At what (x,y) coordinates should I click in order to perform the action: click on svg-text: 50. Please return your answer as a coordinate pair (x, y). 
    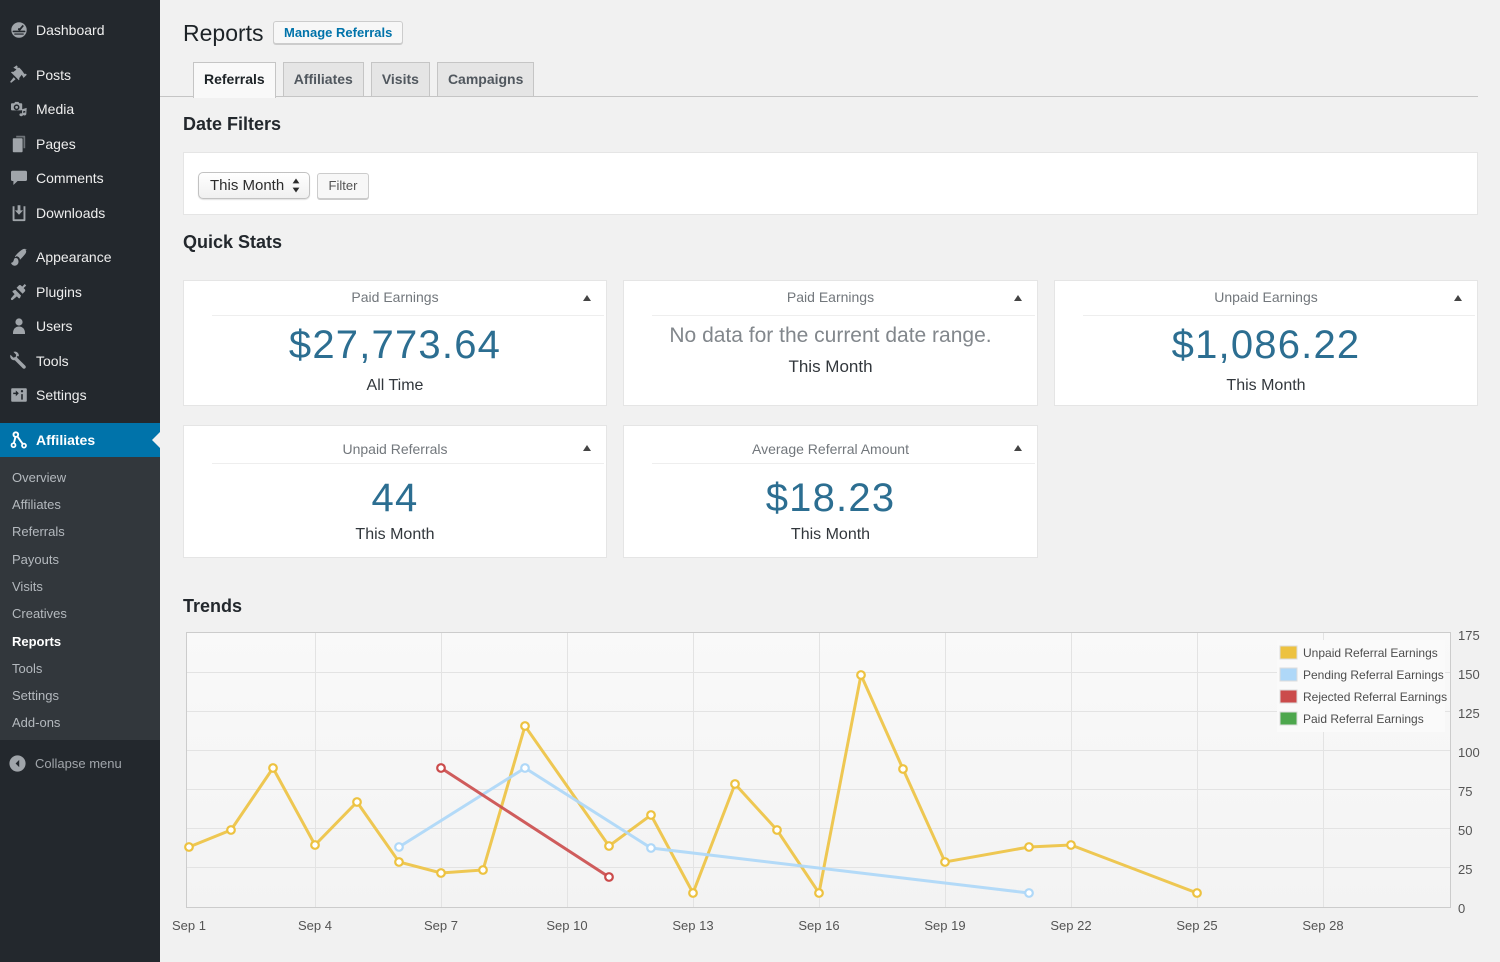
    Looking at the image, I should click on (1465, 830).